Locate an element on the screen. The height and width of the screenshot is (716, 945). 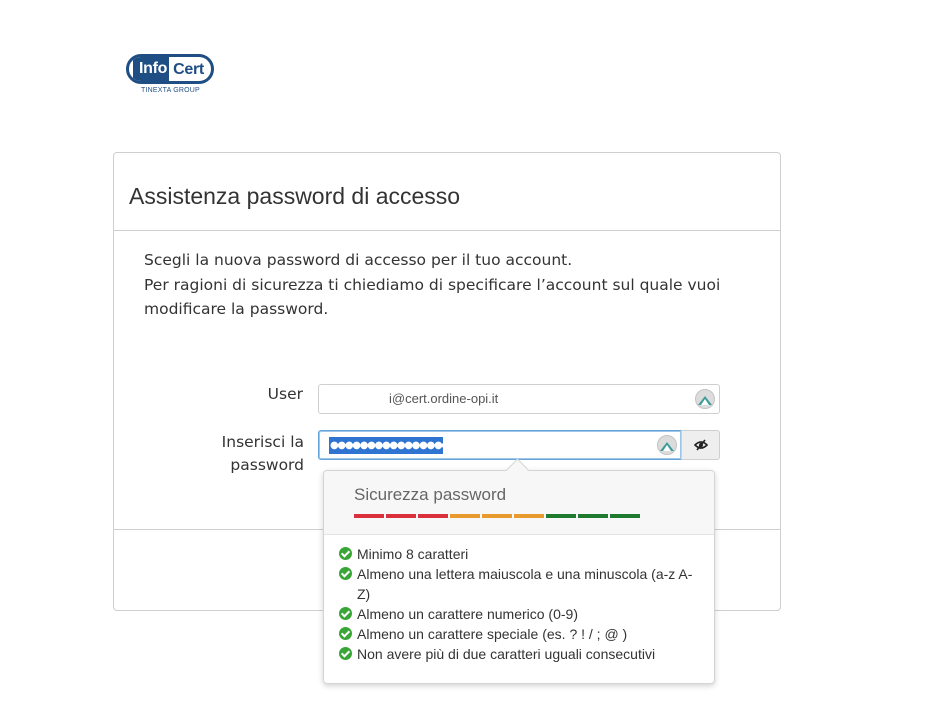
password-label-line-1: Inserisci la is located at coordinates (262, 442).